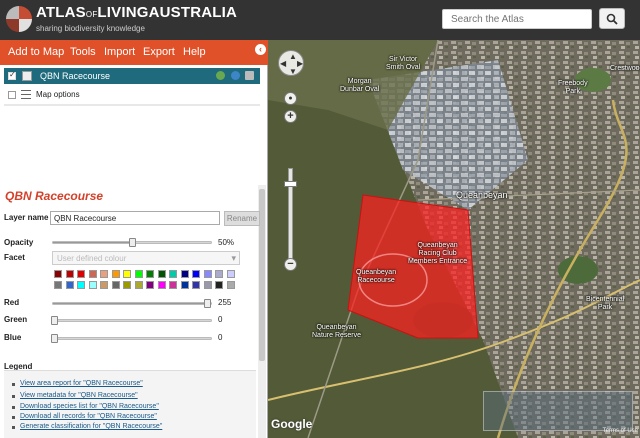 This screenshot has height=438, width=640. What do you see at coordinates (220, 319) in the screenshot?
I see `green-value: 0` at bounding box center [220, 319].